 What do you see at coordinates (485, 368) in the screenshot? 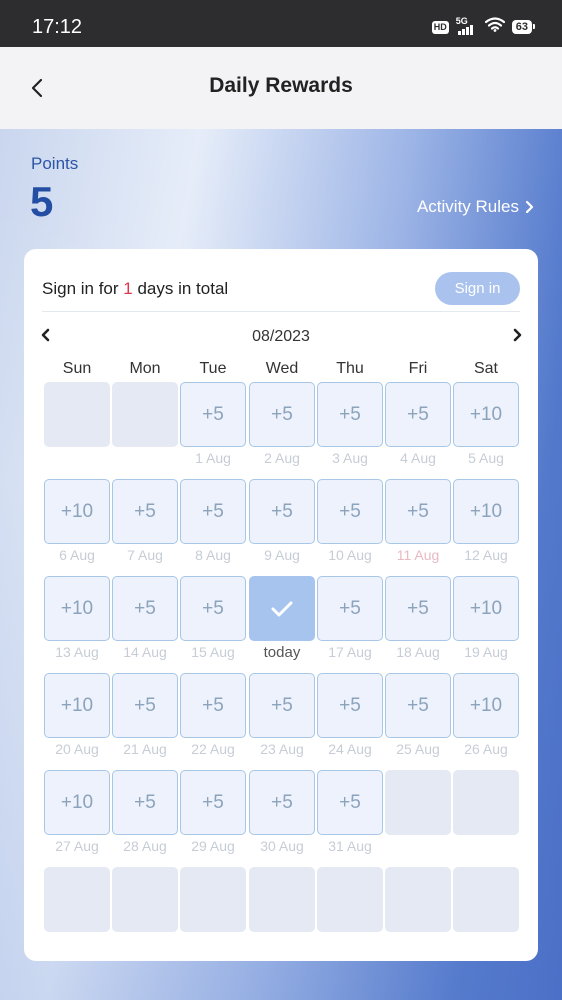
I see `weekday-sat: Sat` at bounding box center [485, 368].